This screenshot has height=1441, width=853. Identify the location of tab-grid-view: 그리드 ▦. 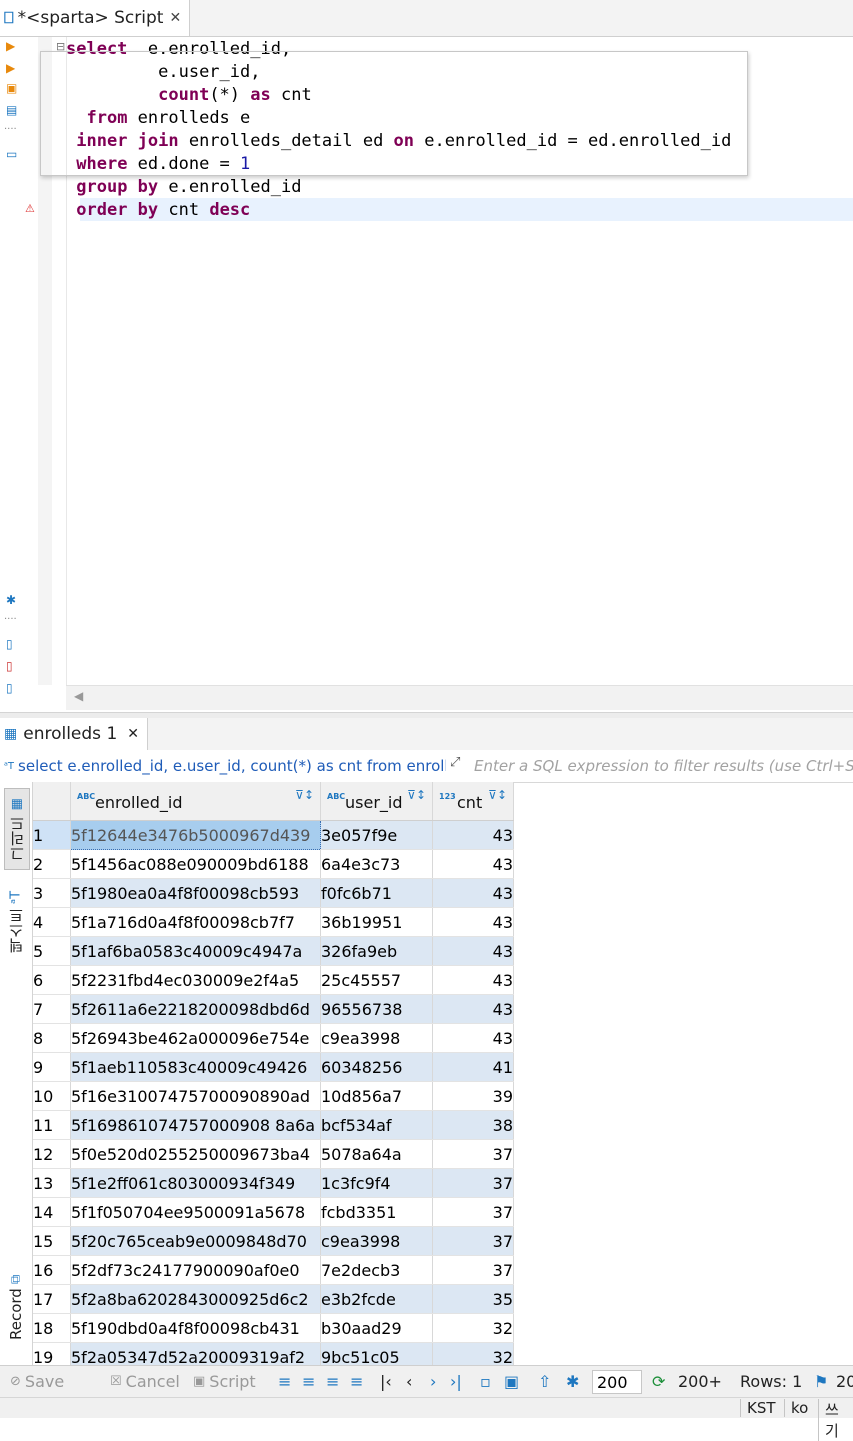
(17, 829).